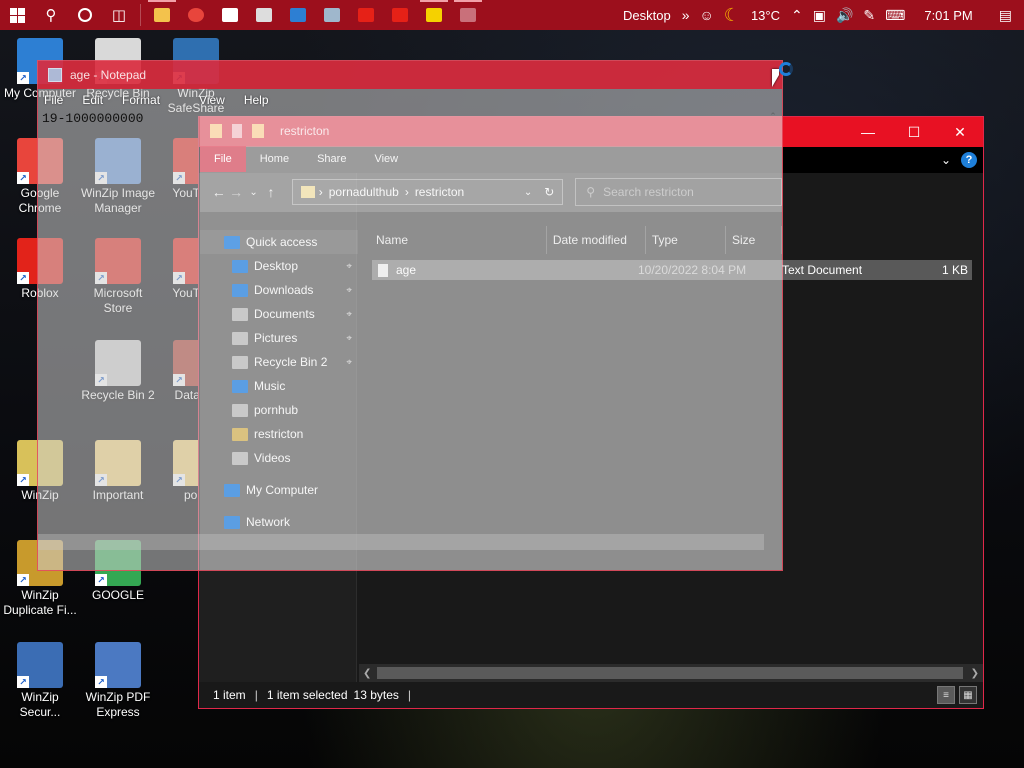 The image size is (1024, 768). I want to click on ribbon-tabs: File Home Share View, so click(491, 159).